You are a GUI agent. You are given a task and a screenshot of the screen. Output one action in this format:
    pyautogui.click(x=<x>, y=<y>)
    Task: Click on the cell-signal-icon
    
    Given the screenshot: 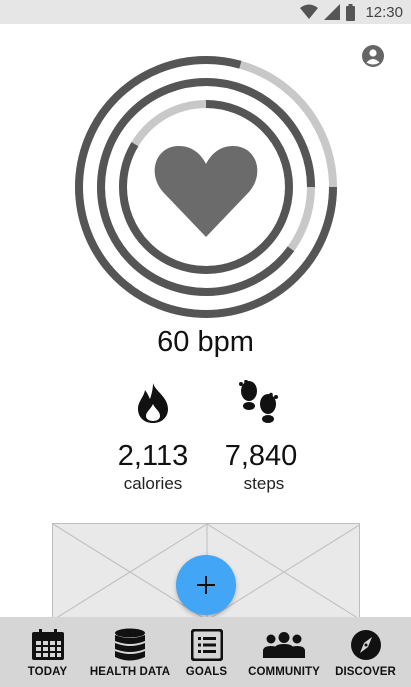 What is the action you would take?
    pyautogui.click(x=332, y=12)
    